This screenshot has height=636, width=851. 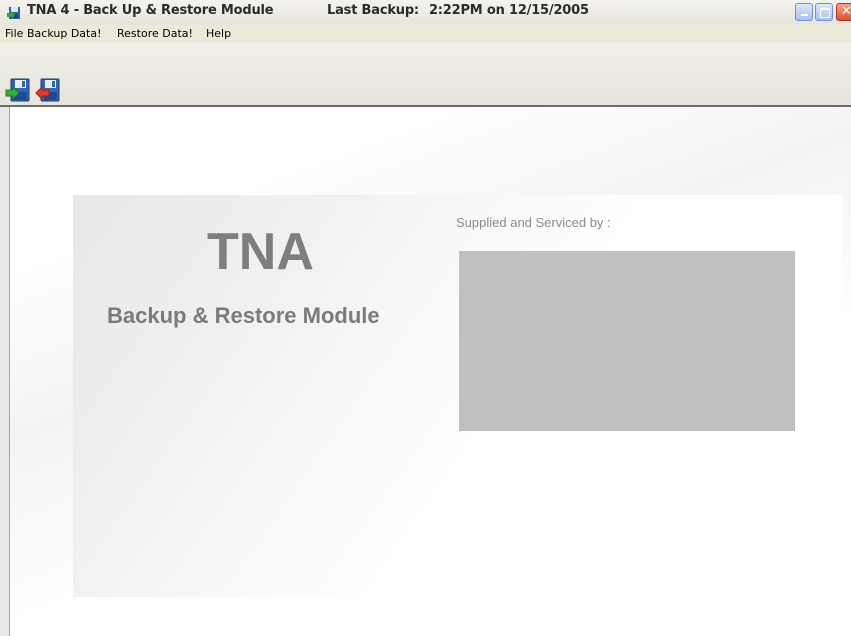 I want to click on supplier-logo-placeholder, so click(x=627, y=341).